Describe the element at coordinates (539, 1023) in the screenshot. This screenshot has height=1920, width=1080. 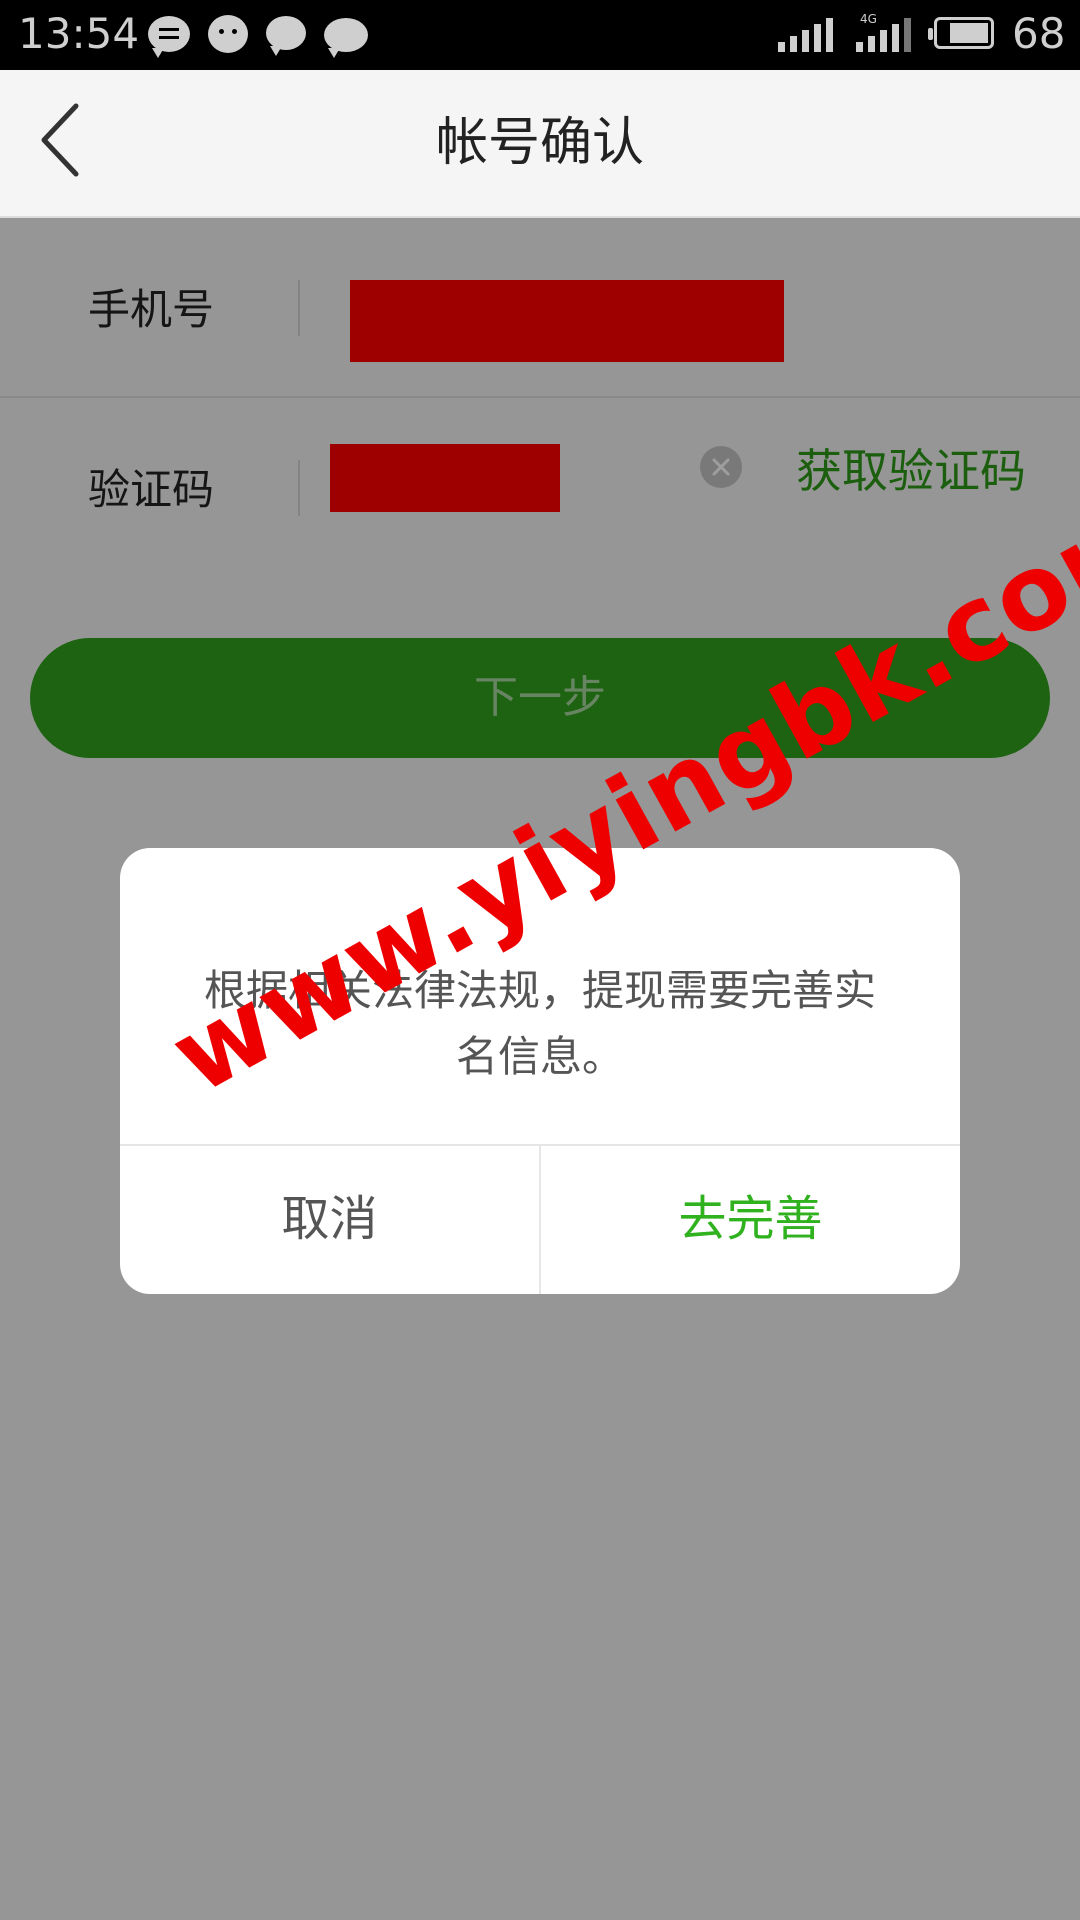
I see `dialog-message: 根据相关法律法规，提现需要完善实名信息。` at that location.